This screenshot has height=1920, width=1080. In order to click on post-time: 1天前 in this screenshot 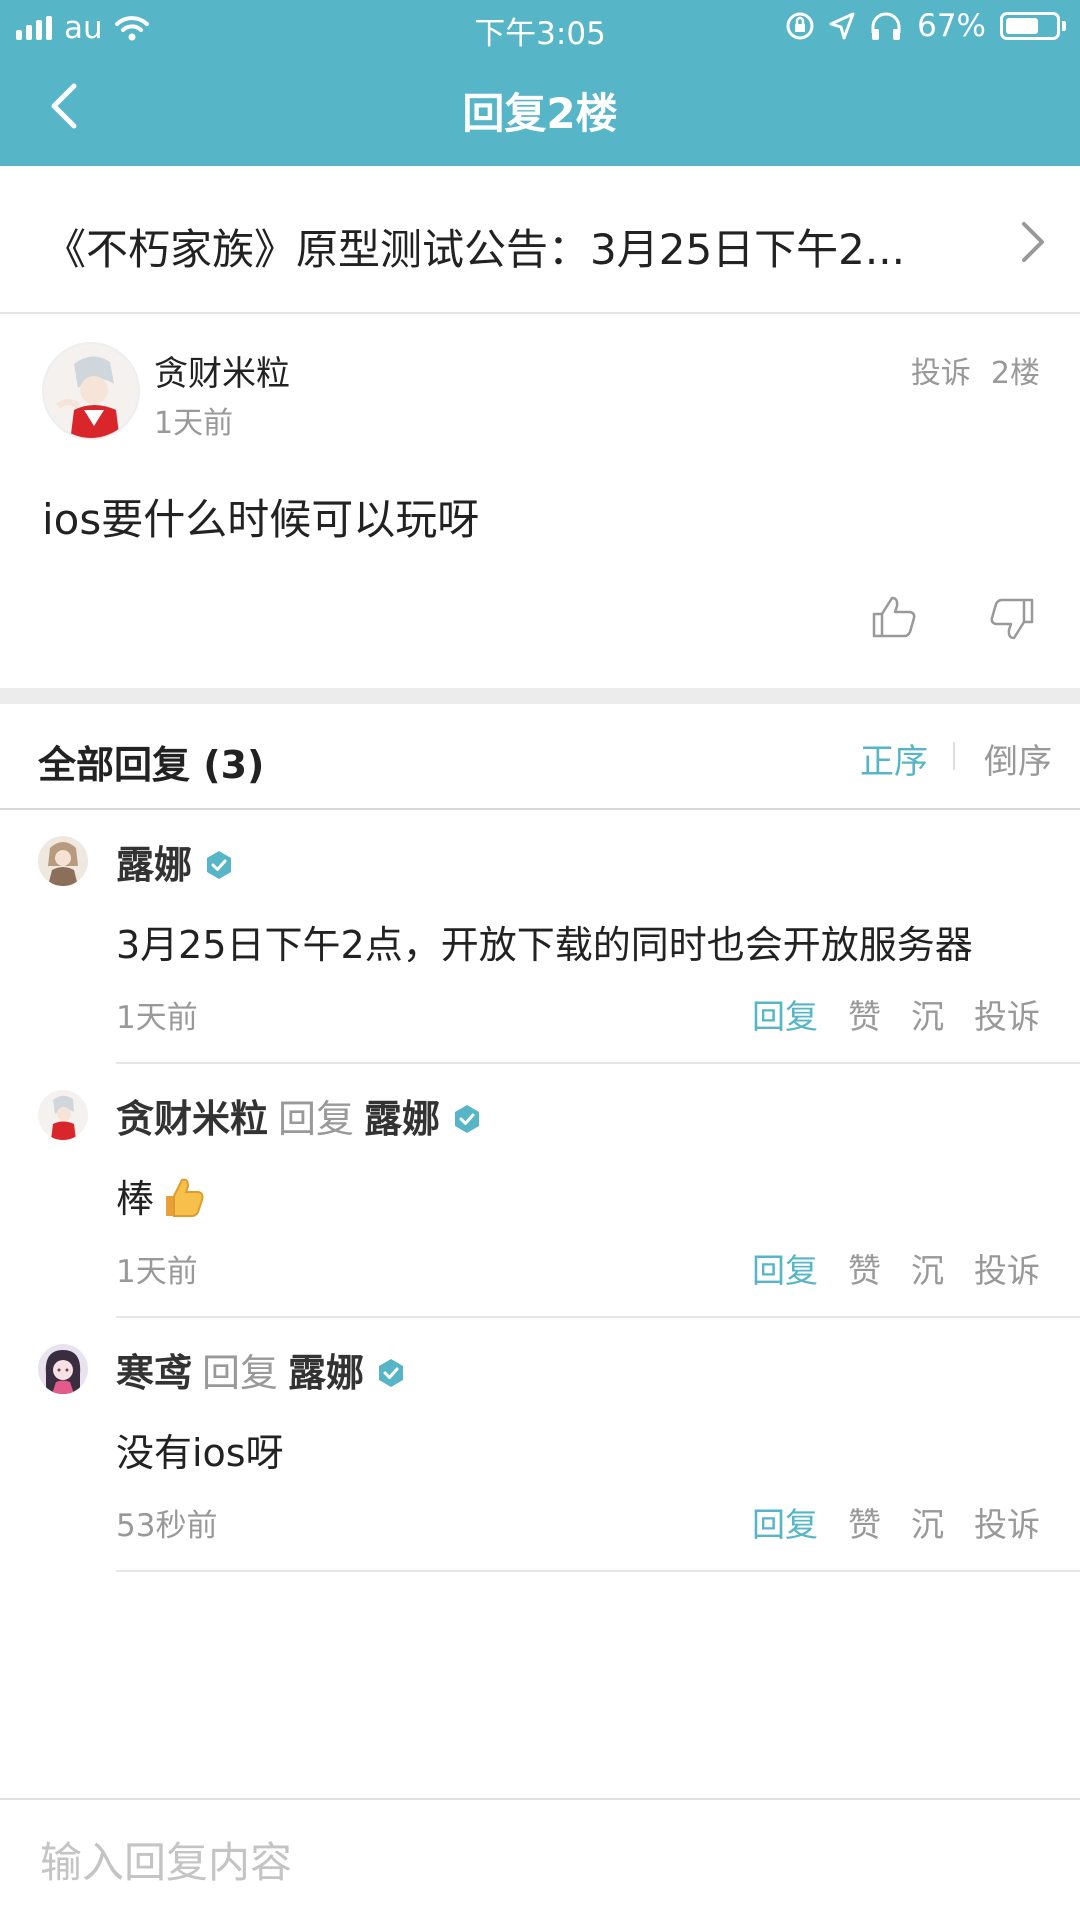, I will do `click(194, 423)`.